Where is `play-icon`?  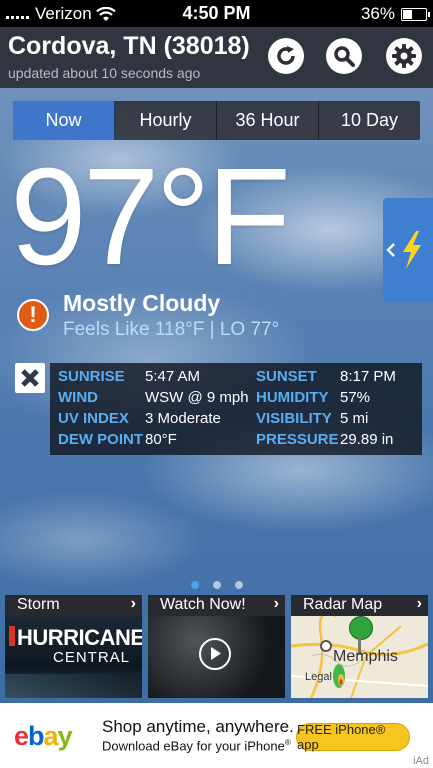 play-icon is located at coordinates (215, 654).